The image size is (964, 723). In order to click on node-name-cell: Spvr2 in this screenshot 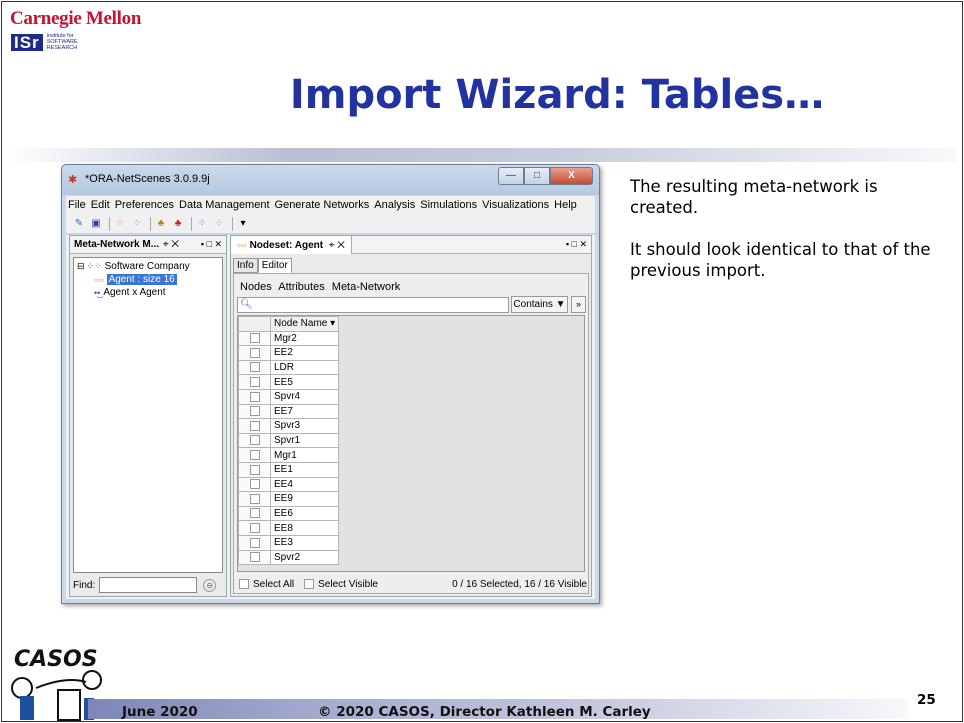, I will do `click(304, 557)`.